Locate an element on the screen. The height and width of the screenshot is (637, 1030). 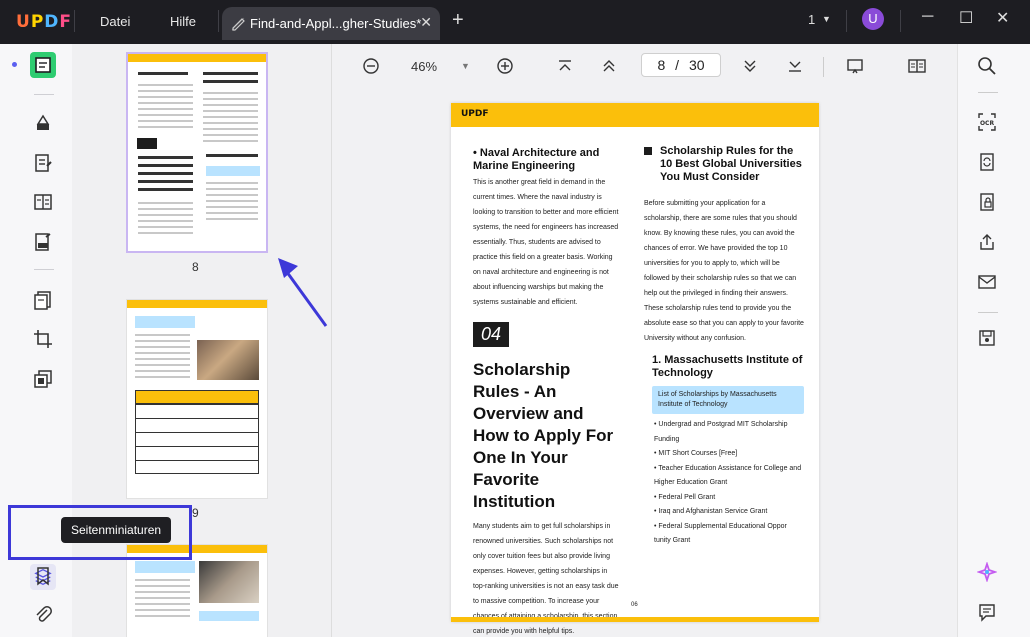
active-indicator is located at coordinates (14, 64).